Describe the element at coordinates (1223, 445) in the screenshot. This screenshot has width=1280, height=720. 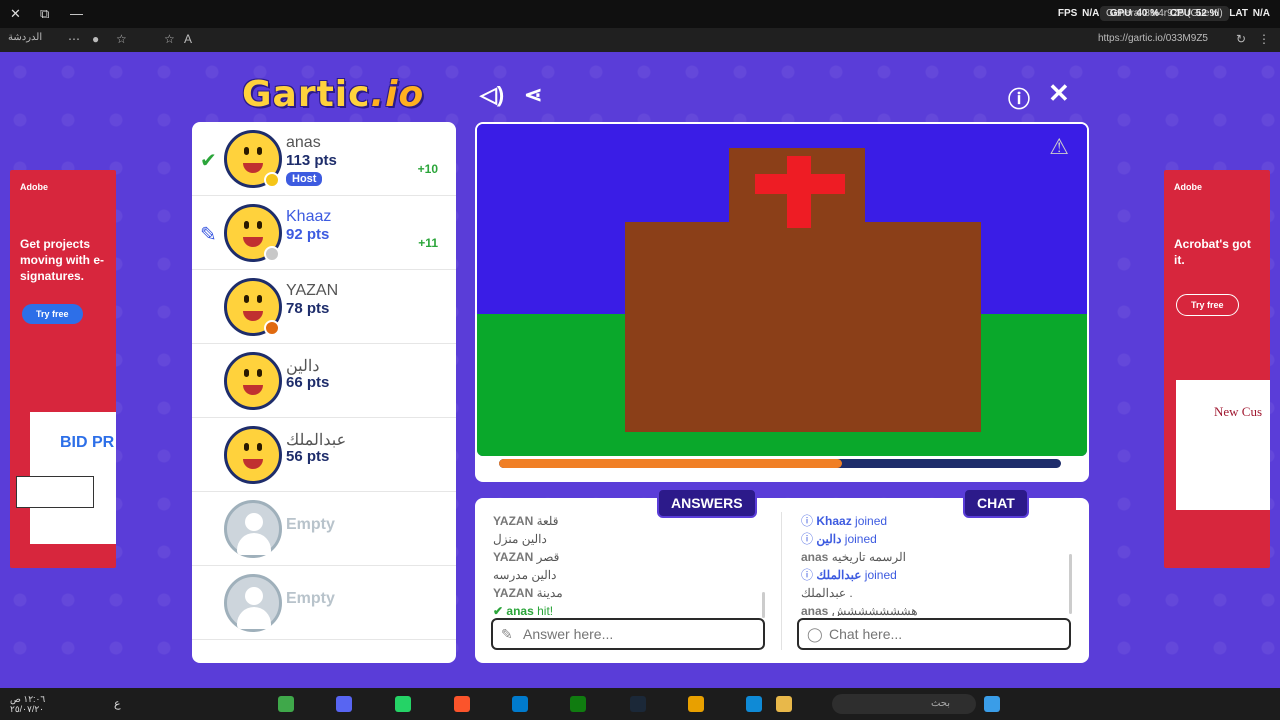
I see `right-ad-document: New Cus` at that location.